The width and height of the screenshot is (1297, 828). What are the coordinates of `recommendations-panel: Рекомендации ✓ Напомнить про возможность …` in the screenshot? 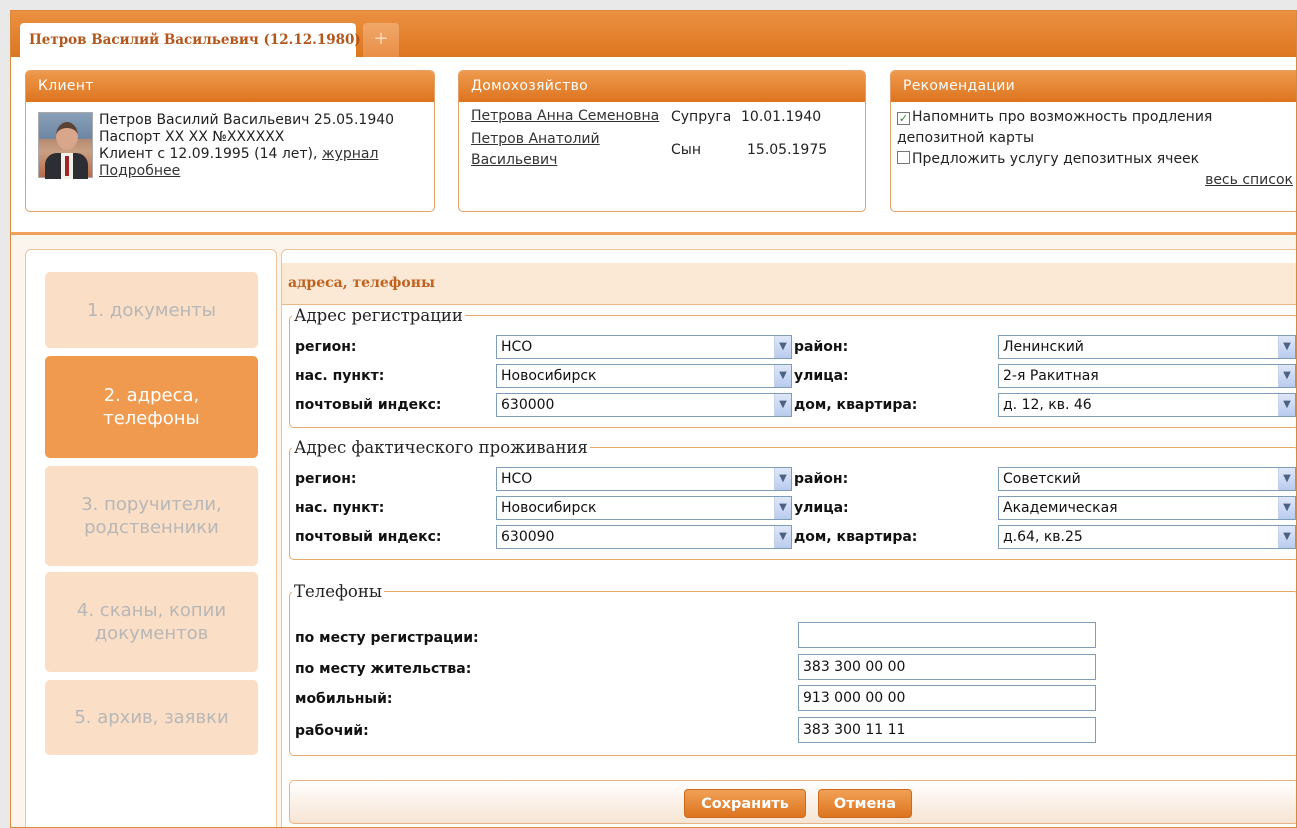 It's located at (1093, 141).